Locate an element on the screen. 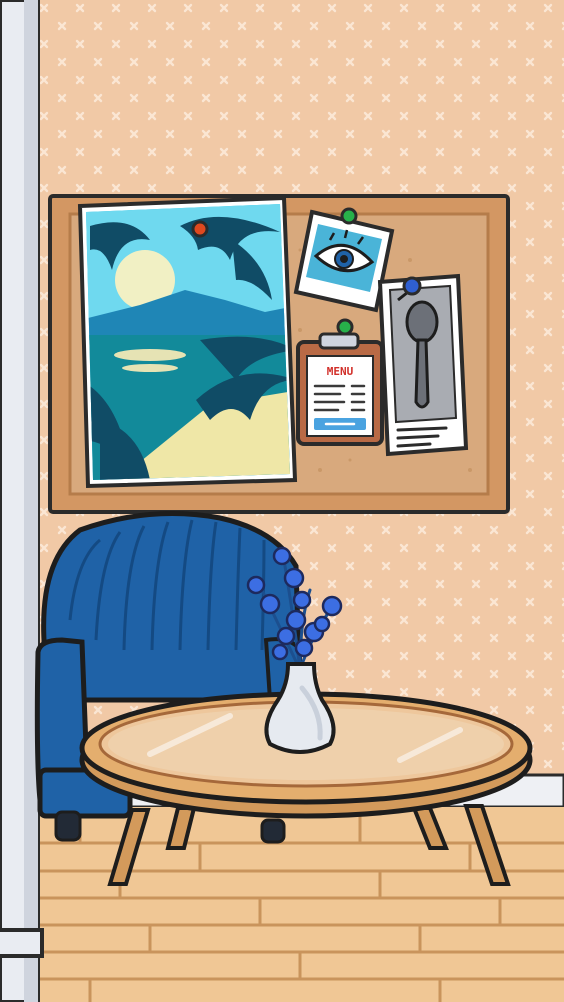 This screenshot has width=564, height=1002. spoon-card is located at coordinates (423, 365).